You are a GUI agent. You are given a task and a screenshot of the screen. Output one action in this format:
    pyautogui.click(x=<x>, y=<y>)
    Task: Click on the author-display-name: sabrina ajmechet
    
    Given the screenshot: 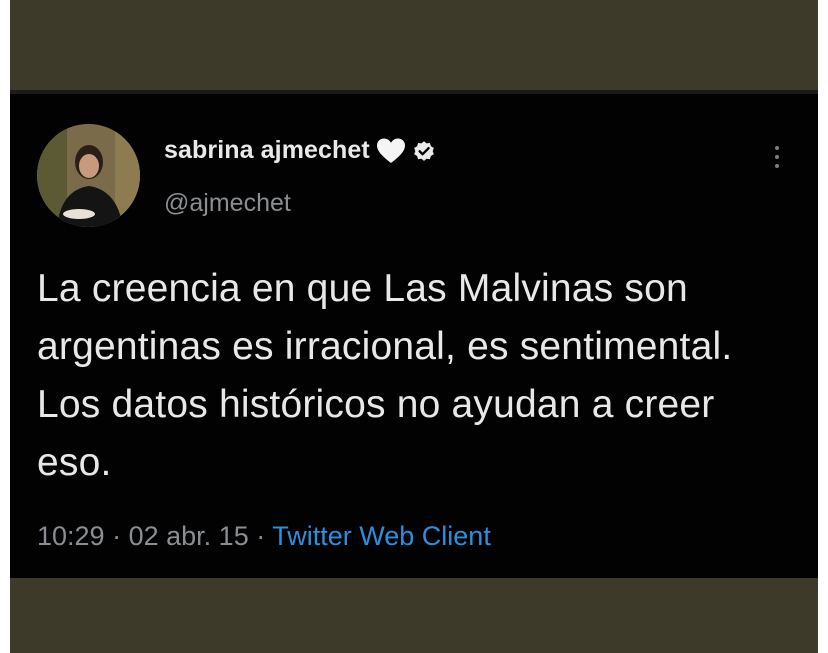 What is the action you would take?
    pyautogui.click(x=267, y=150)
    